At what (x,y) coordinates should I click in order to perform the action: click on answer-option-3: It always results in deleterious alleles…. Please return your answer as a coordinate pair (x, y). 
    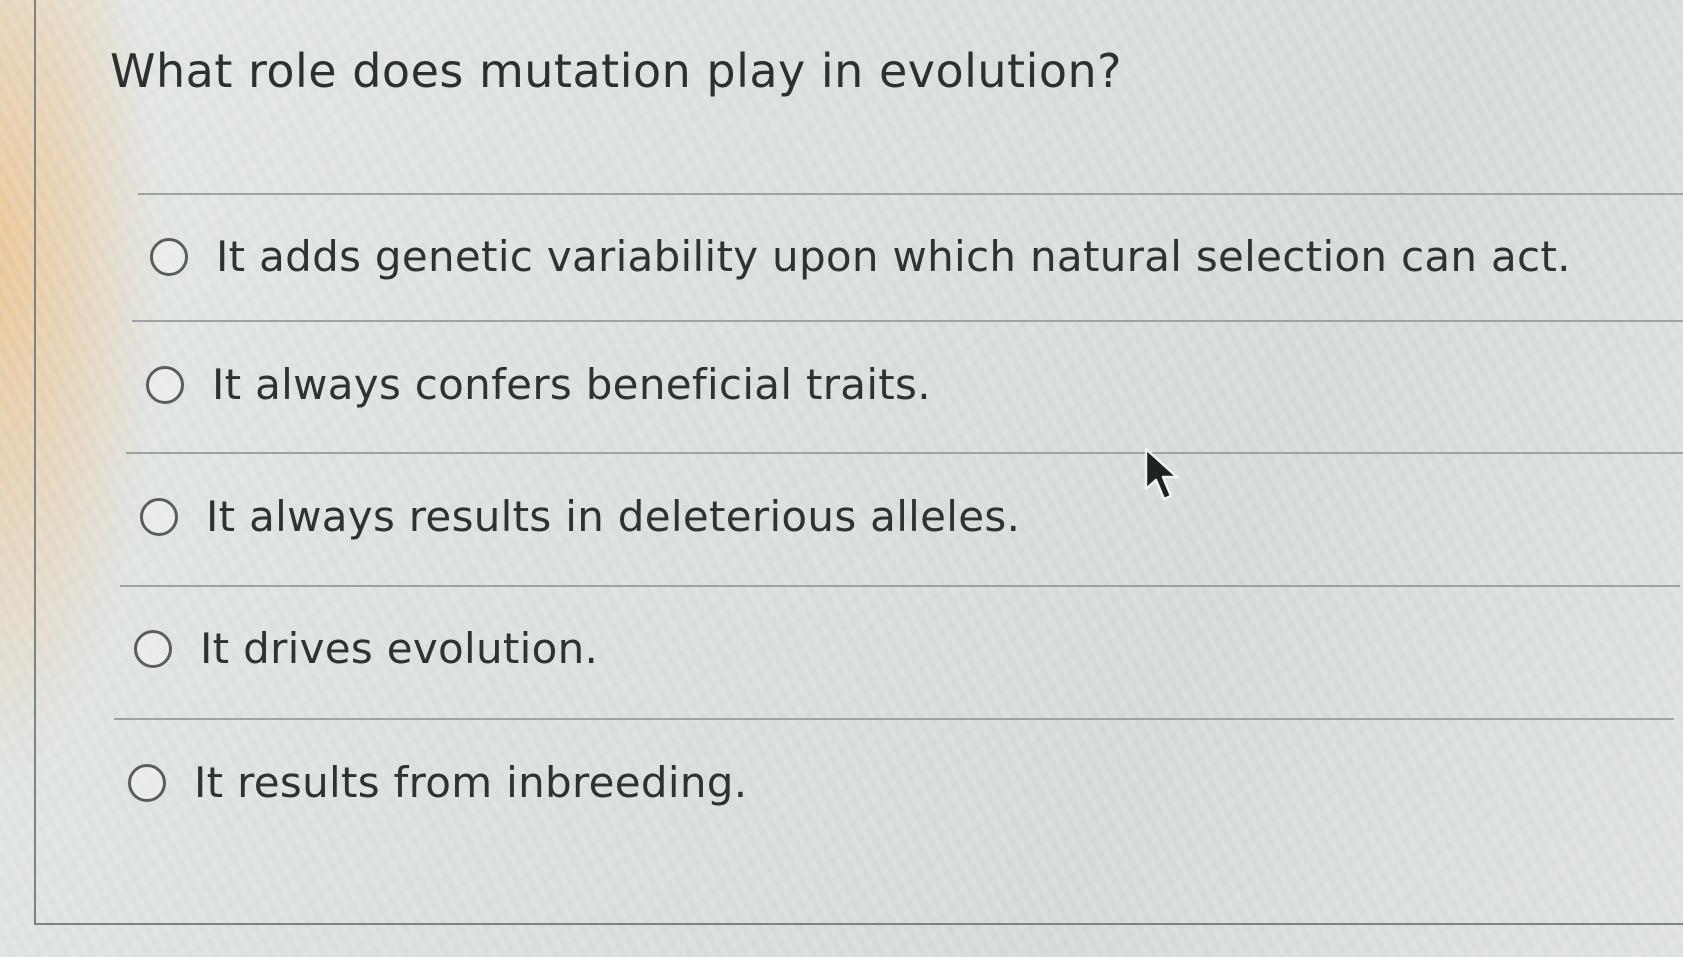
    Looking at the image, I should click on (580, 516).